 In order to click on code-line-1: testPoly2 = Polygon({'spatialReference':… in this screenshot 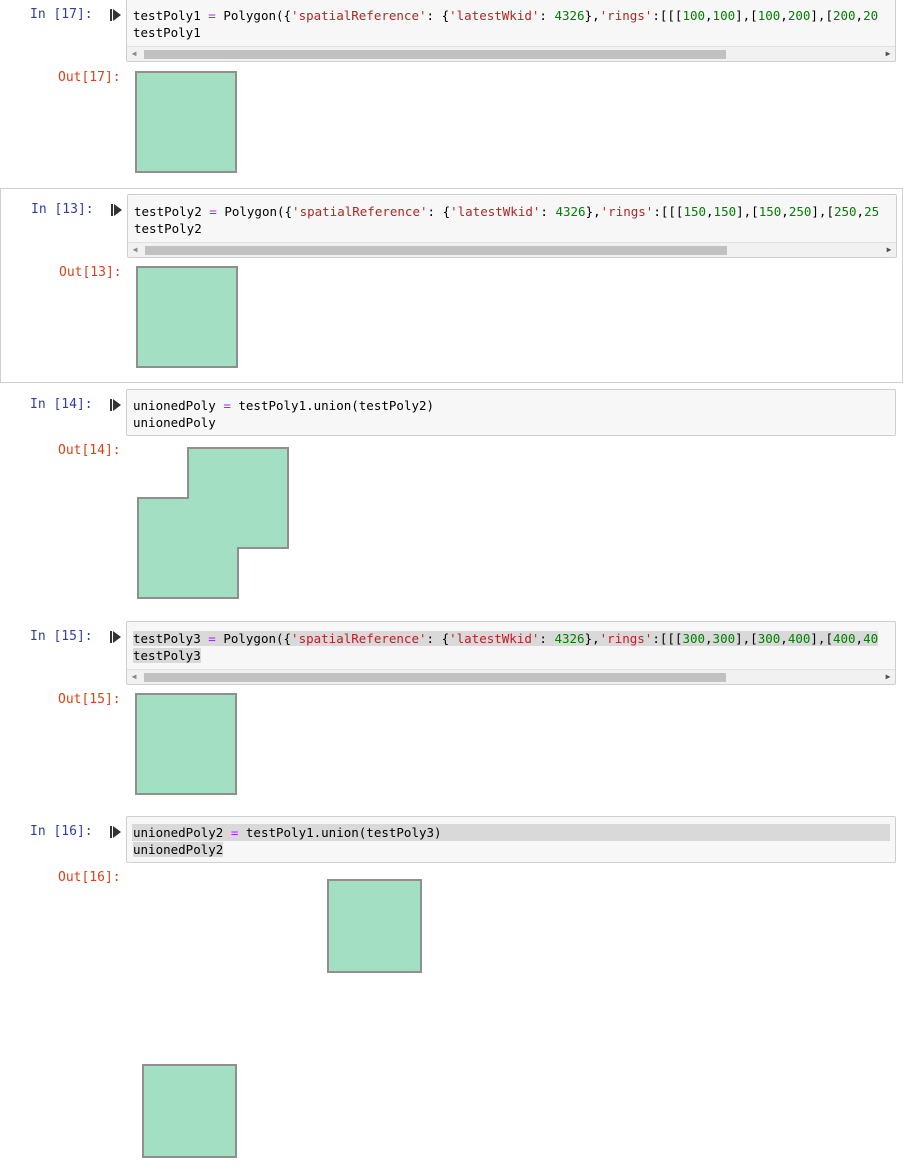, I will do `click(507, 211)`.